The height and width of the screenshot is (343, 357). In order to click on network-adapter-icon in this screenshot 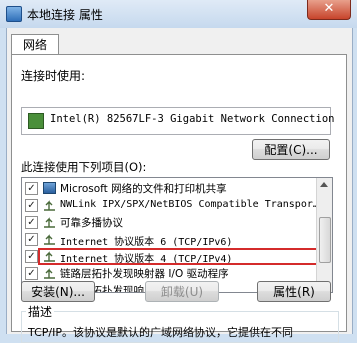, I will do `click(36, 121)`.